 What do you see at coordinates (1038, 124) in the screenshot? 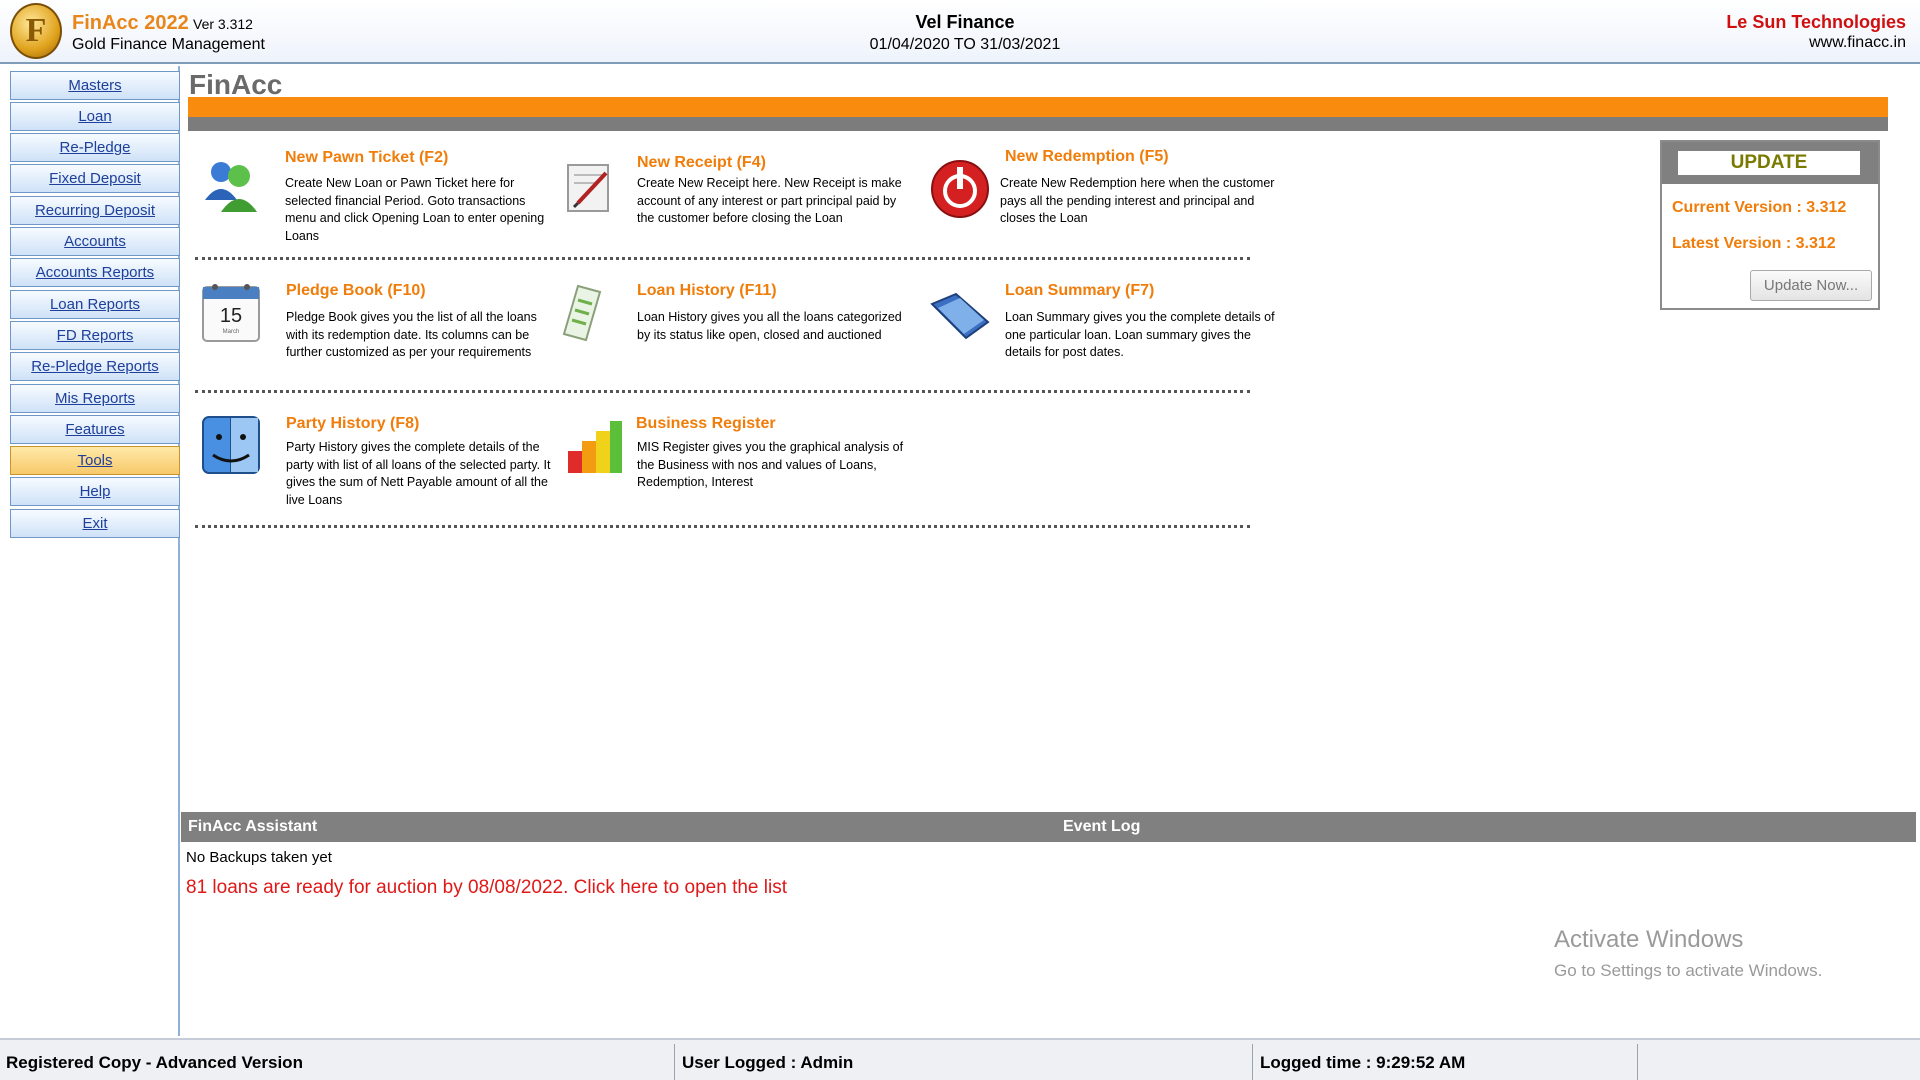
I see `grey-divider` at bounding box center [1038, 124].